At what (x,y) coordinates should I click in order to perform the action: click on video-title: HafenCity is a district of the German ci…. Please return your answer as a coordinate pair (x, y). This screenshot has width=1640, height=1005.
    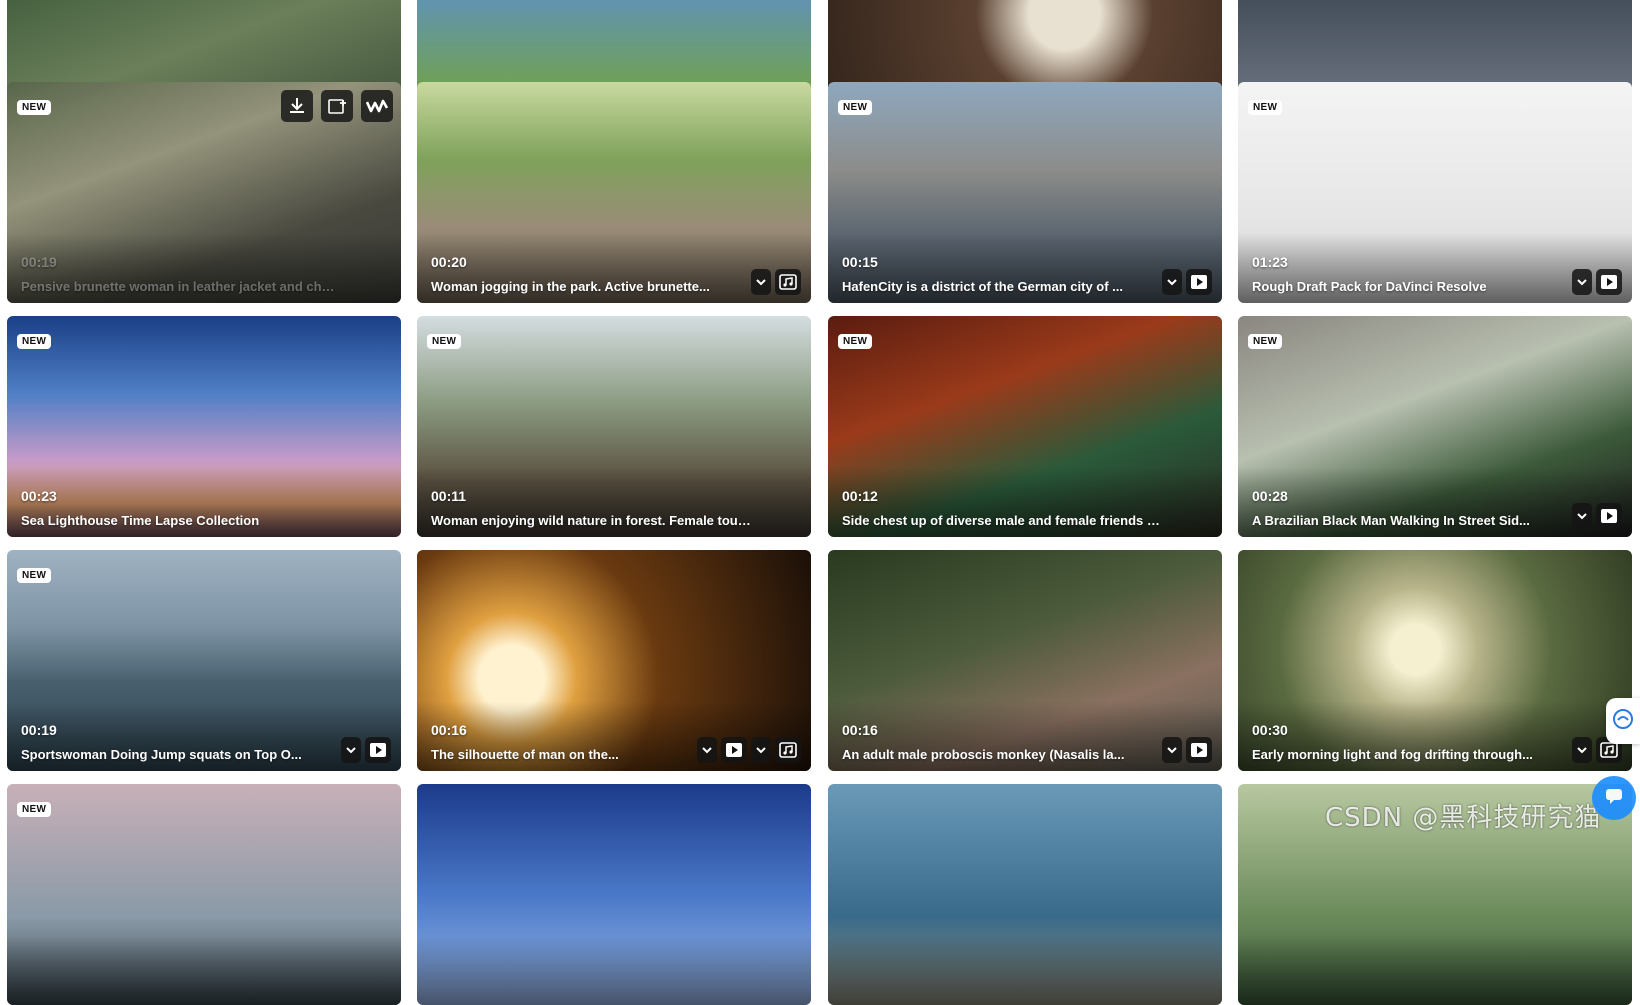
    Looking at the image, I should click on (994, 286).